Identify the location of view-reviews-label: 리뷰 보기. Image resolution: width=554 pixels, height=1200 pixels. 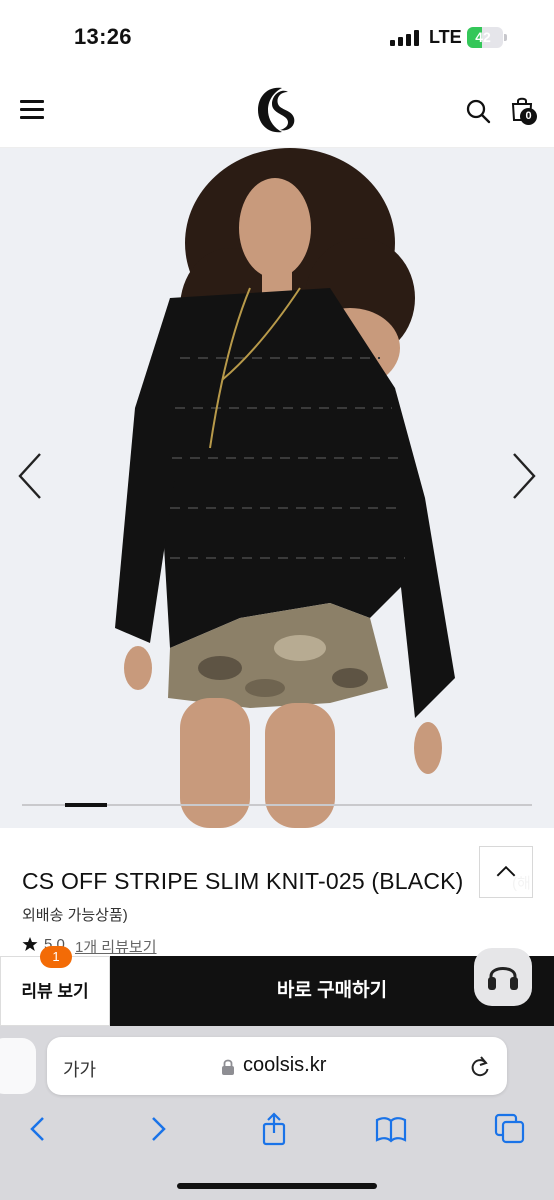
(55, 991).